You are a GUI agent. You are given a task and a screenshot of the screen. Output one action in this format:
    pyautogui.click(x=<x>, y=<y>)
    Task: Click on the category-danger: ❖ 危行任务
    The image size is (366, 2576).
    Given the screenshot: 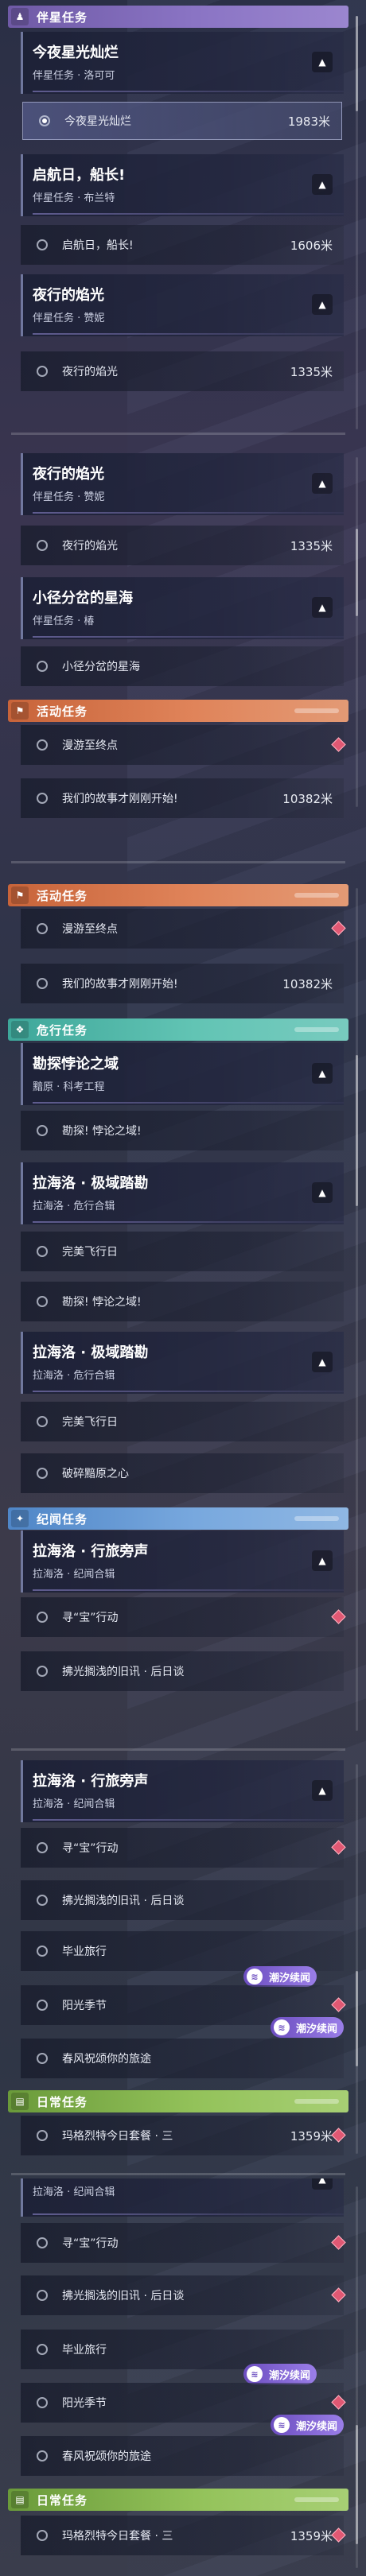 What is the action you would take?
    pyautogui.click(x=178, y=1029)
    